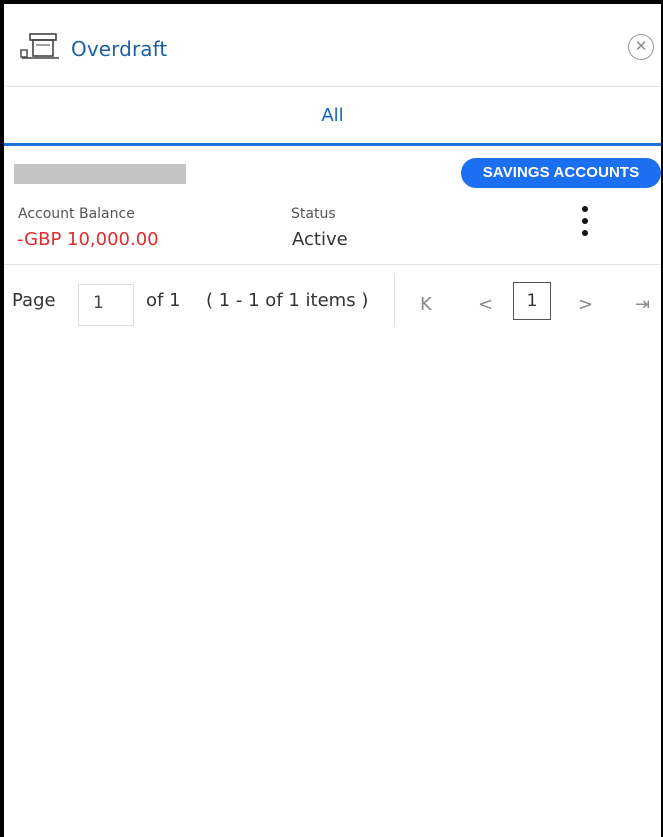 The height and width of the screenshot is (837, 663). What do you see at coordinates (585, 304) in the screenshot?
I see `next-page-icon: >` at bounding box center [585, 304].